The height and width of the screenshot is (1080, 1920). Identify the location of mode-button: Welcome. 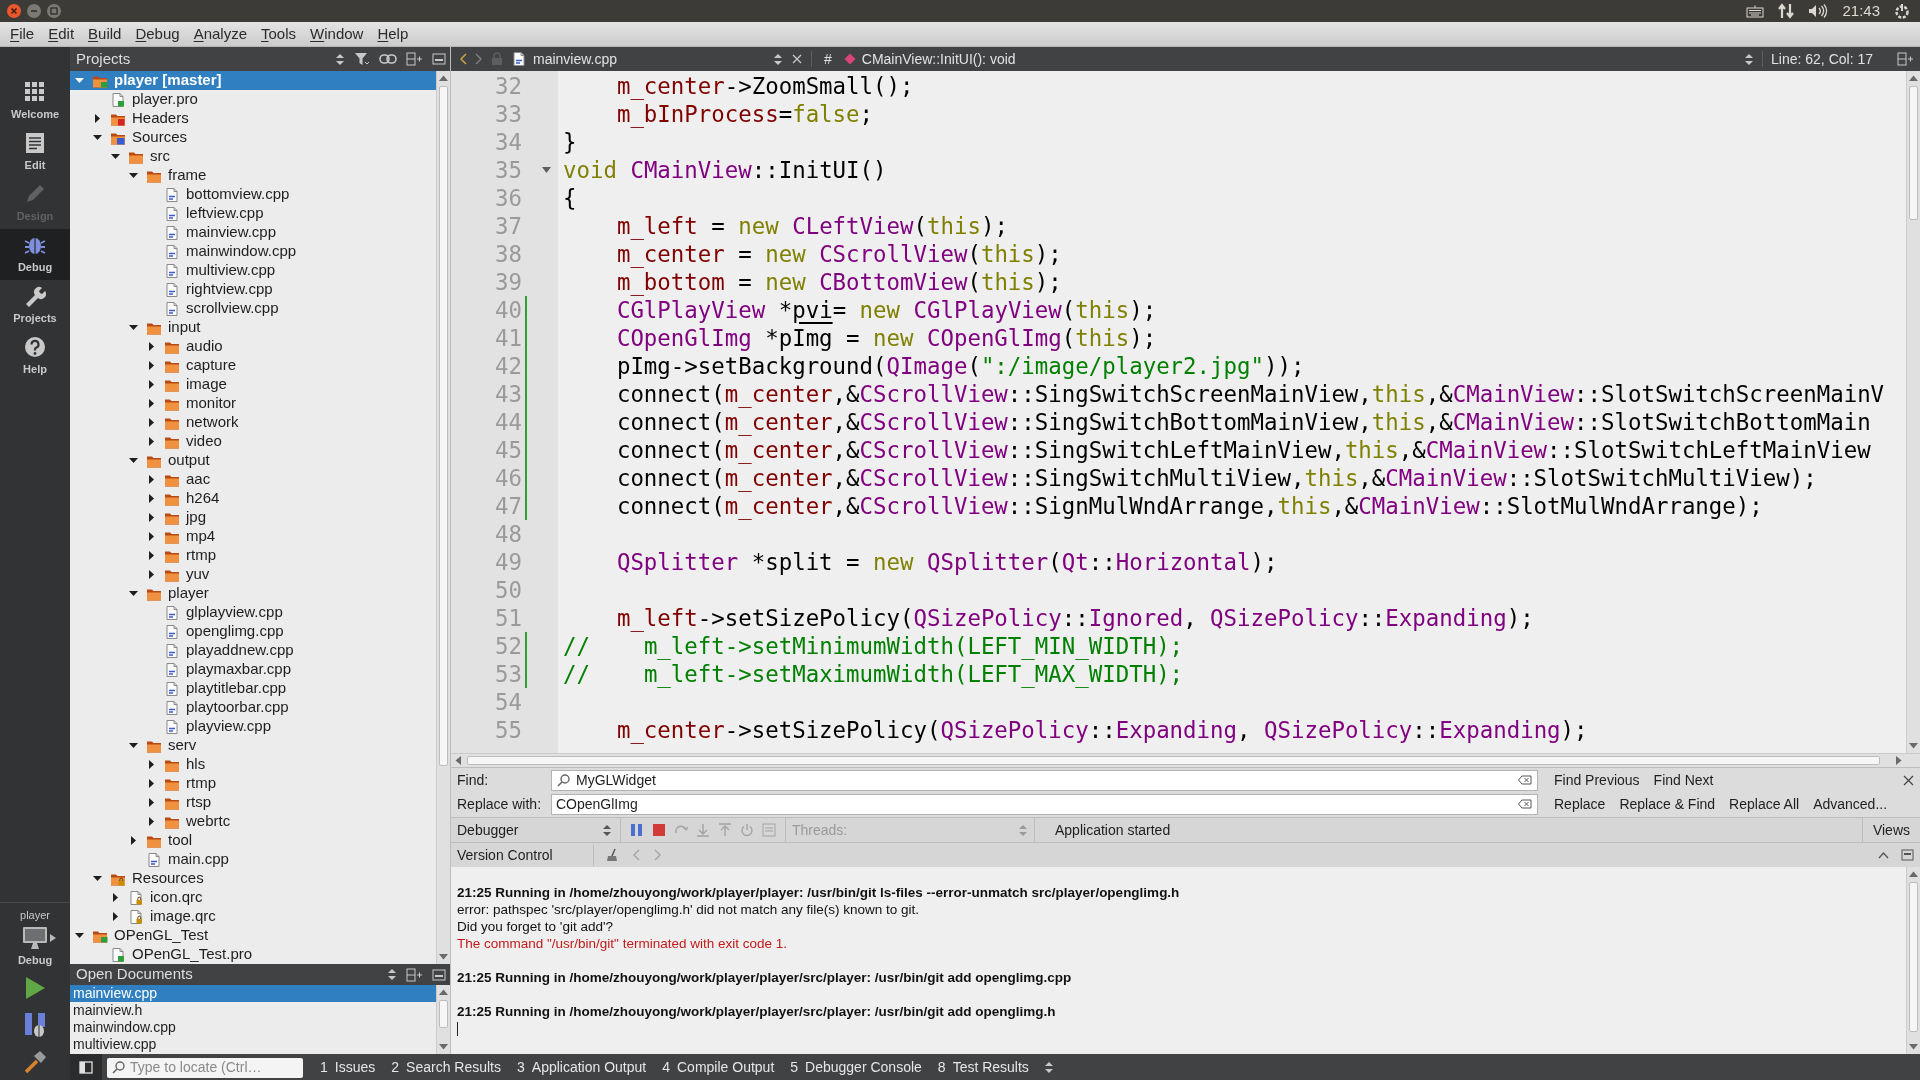
(35, 101).